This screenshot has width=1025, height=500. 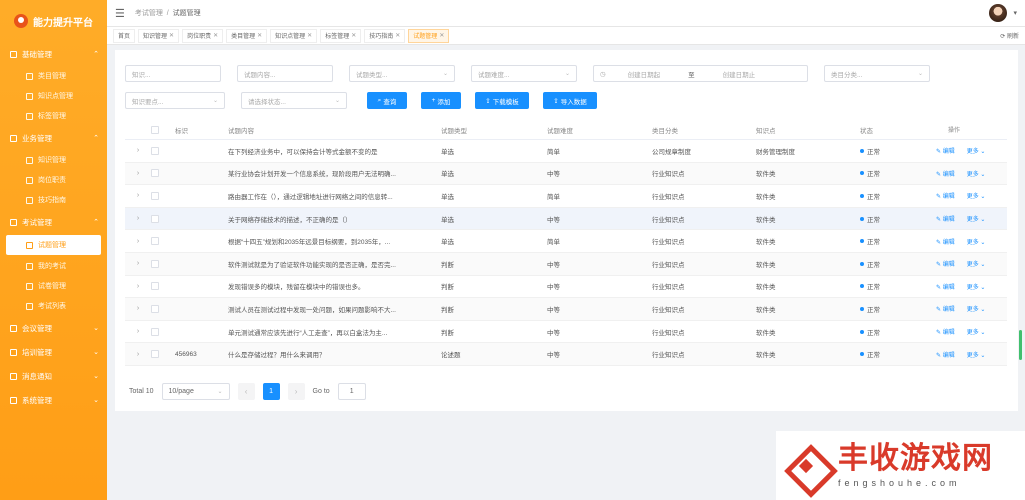 What do you see at coordinates (53, 76) in the screenshot?
I see `sidebar-item-0-0: 类目管理` at bounding box center [53, 76].